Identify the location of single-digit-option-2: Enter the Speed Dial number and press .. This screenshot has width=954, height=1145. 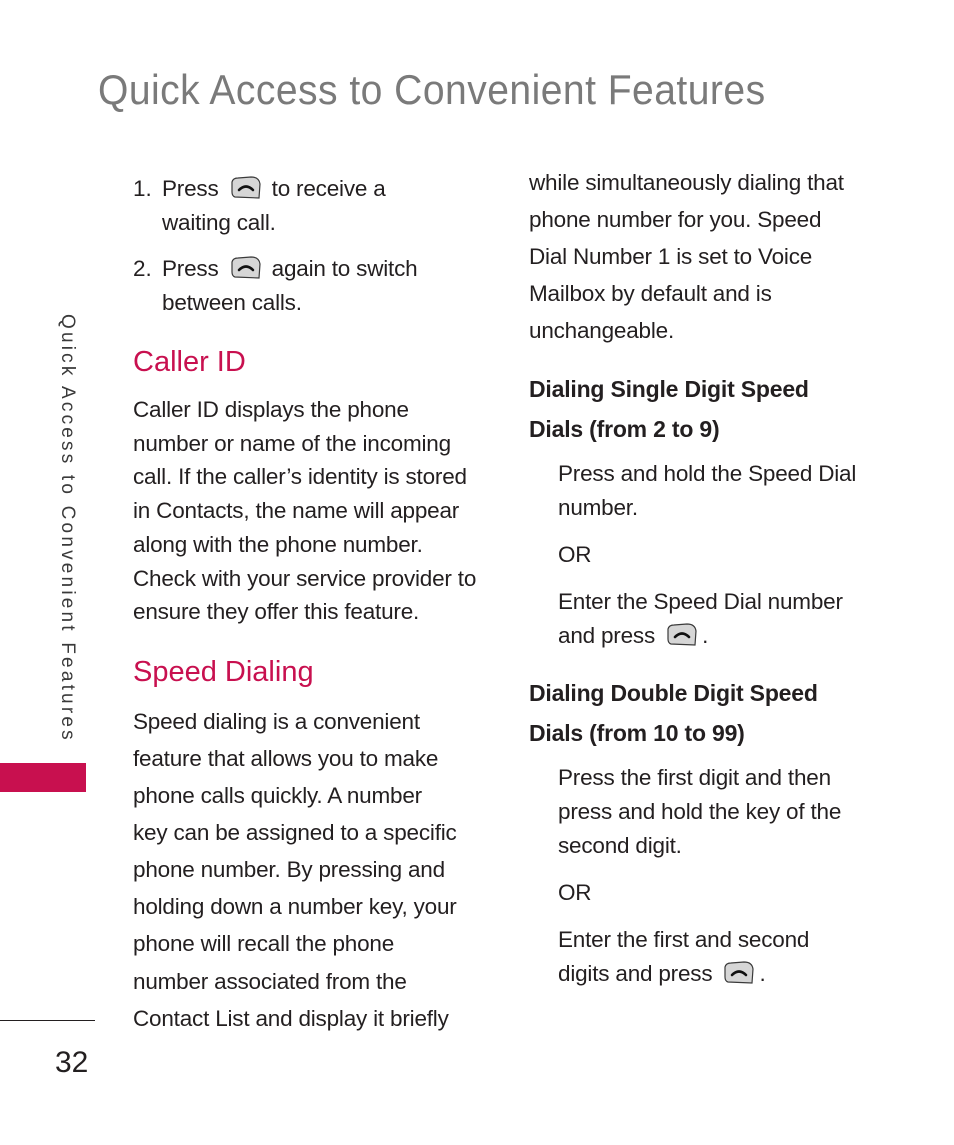
(714, 619).